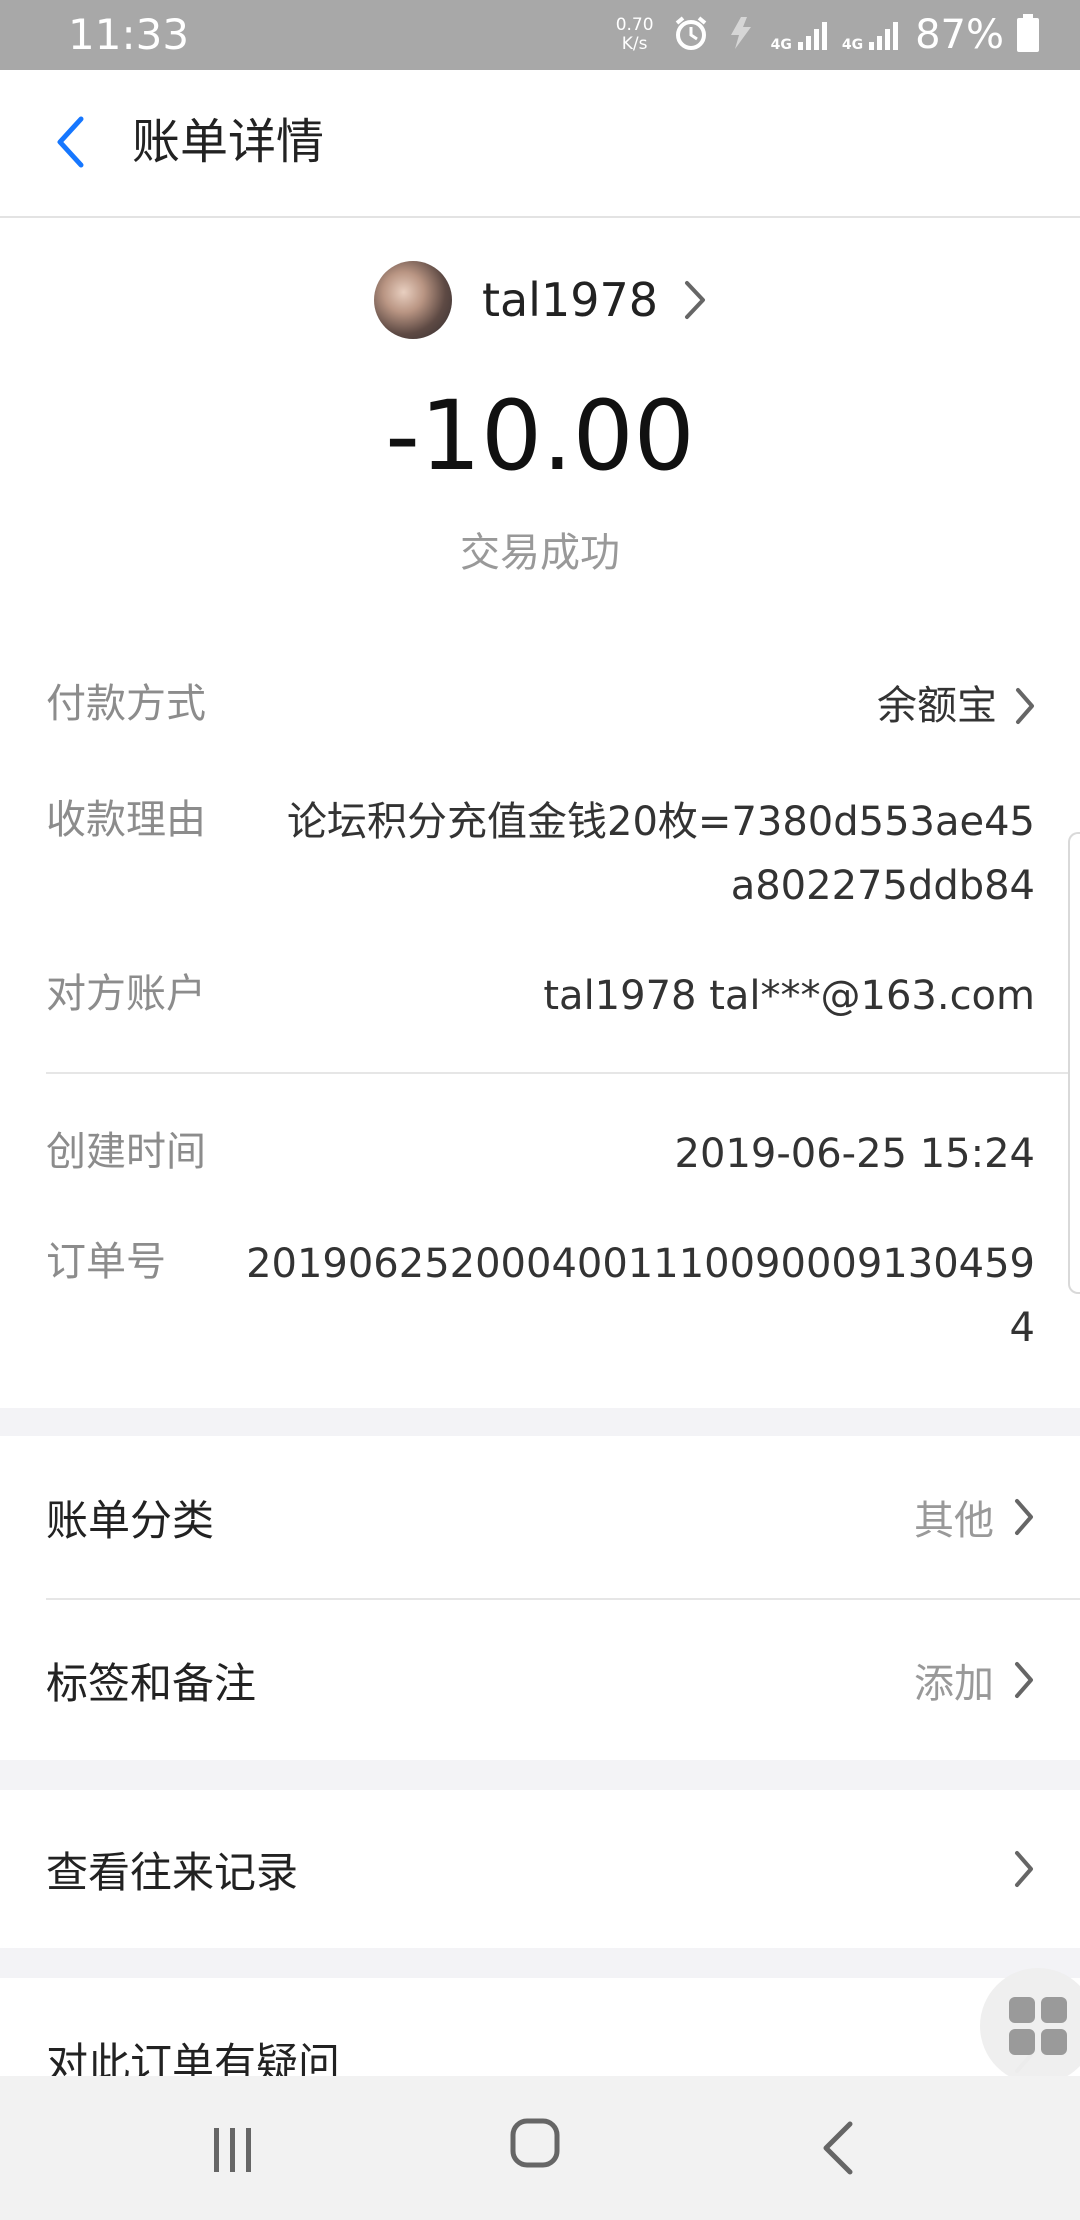 The height and width of the screenshot is (2220, 1080). I want to click on home-icon, so click(535, 2143).